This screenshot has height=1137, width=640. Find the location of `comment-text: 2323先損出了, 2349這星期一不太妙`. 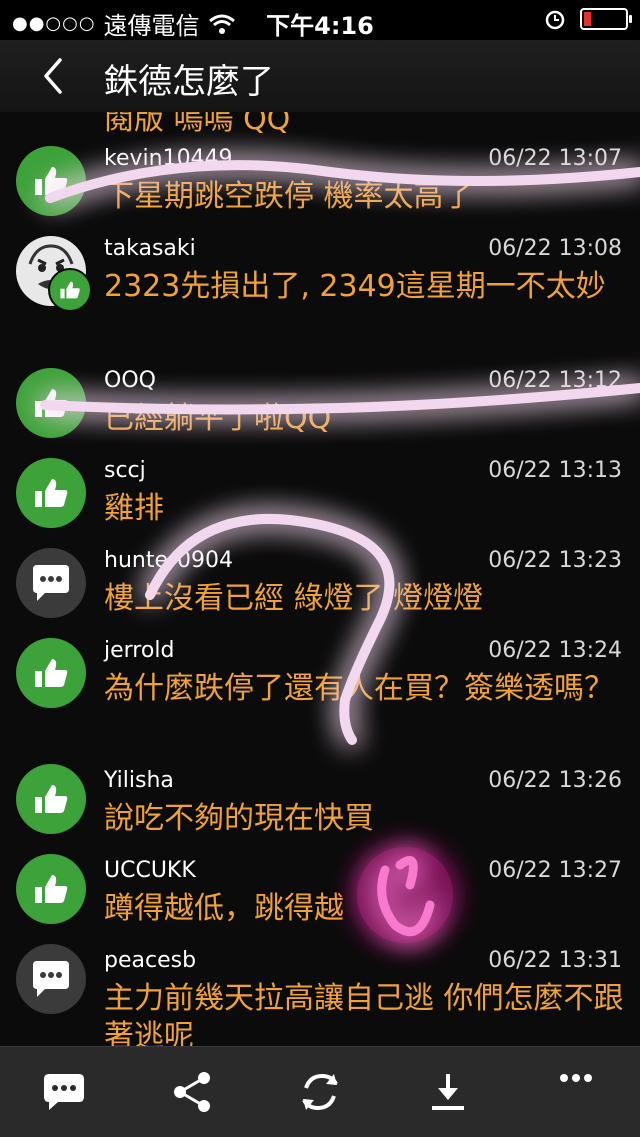

comment-text: 2323先損出了, 2349這星期一不太妙 is located at coordinates (355, 286).